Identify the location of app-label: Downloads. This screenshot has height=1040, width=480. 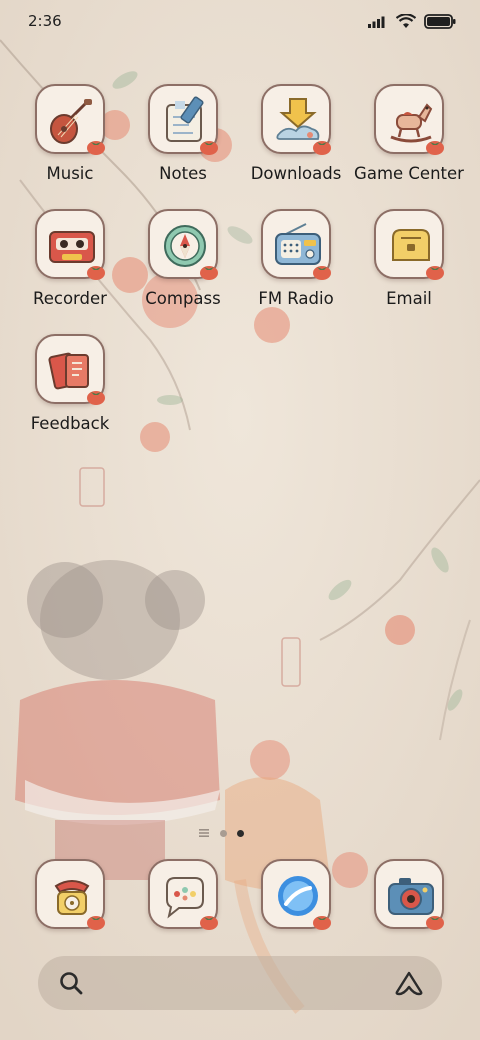
(296, 173).